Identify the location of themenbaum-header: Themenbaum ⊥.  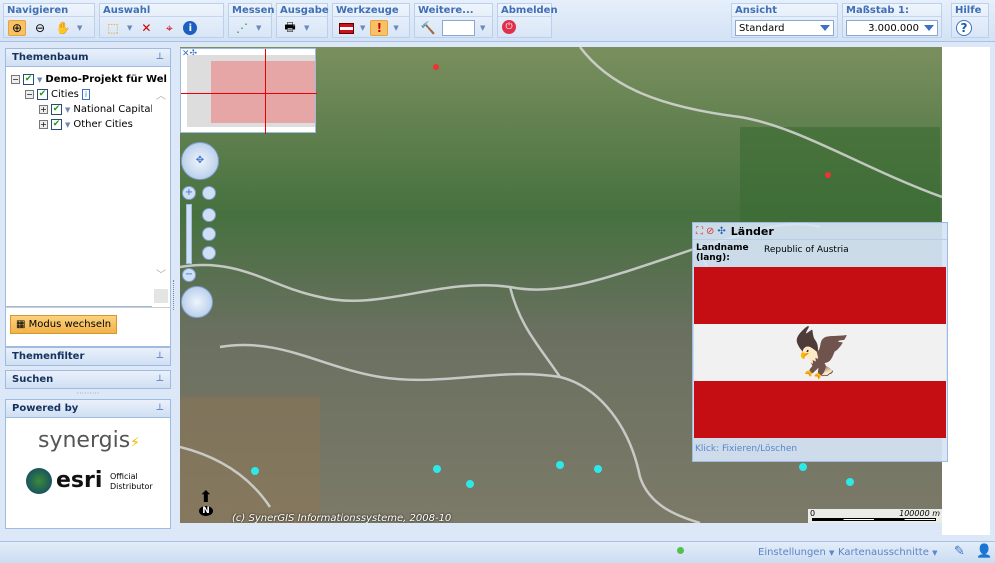
(88, 57).